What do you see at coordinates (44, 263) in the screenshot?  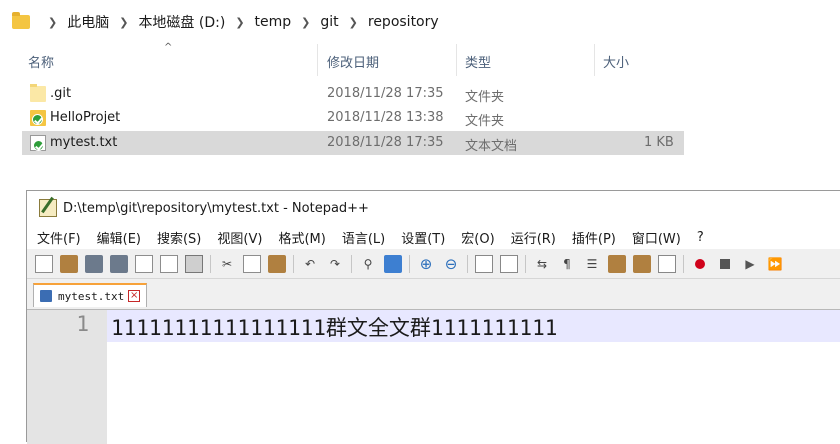 I see `new-file-icon` at bounding box center [44, 263].